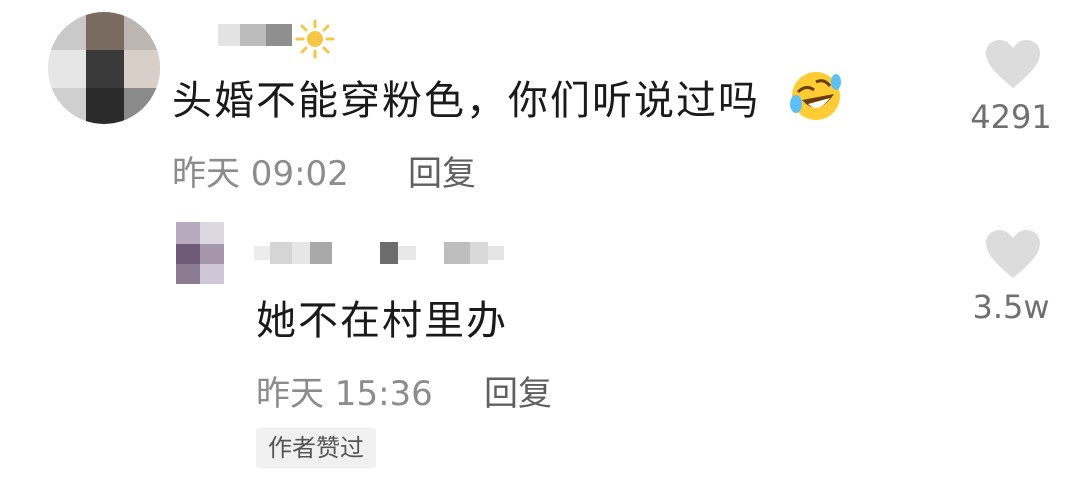  Describe the element at coordinates (382, 321) in the screenshot. I see `reply-text: 她不在村里办` at that location.